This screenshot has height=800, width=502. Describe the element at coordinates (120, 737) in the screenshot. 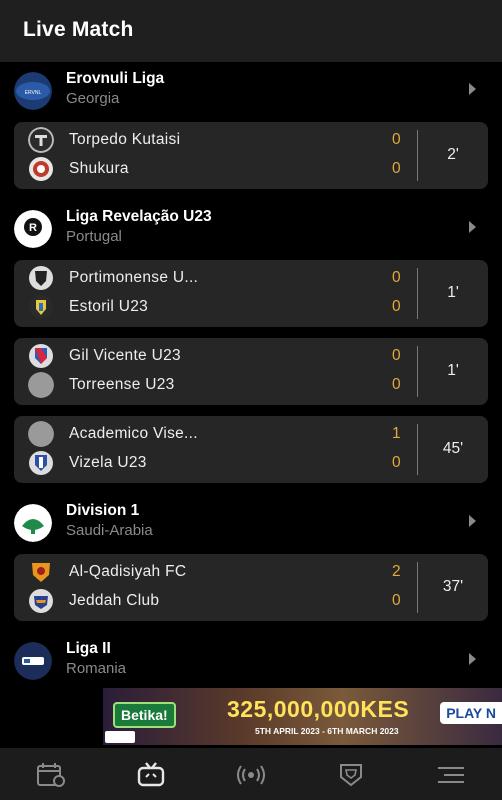

I see `adchoices-icon` at that location.